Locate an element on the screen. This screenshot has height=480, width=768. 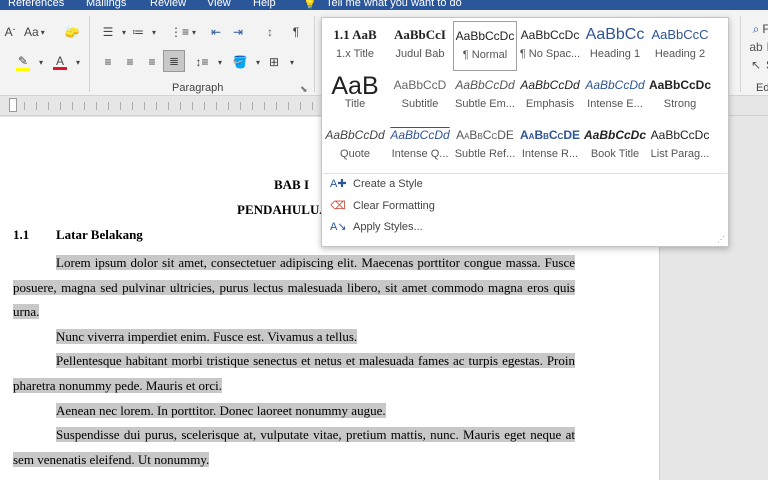
style-strong: AaBbCcDc Strong is located at coordinates (680, 96).